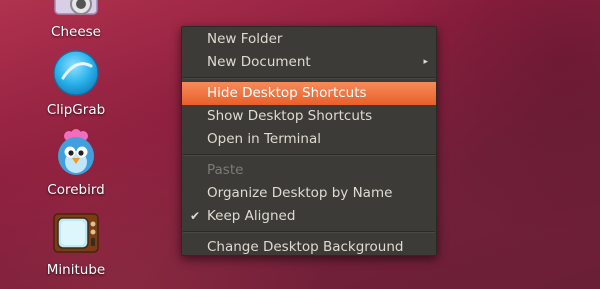  Describe the element at coordinates (76, 110) in the screenshot. I see `desktop-icon-label: ClipGrab` at that location.